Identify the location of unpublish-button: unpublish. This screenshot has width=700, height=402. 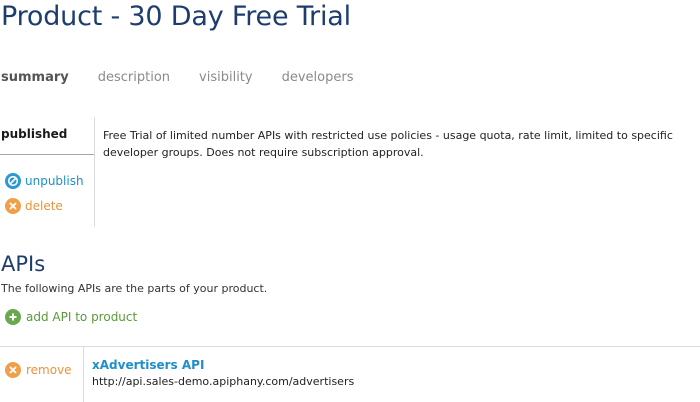
(44, 181).